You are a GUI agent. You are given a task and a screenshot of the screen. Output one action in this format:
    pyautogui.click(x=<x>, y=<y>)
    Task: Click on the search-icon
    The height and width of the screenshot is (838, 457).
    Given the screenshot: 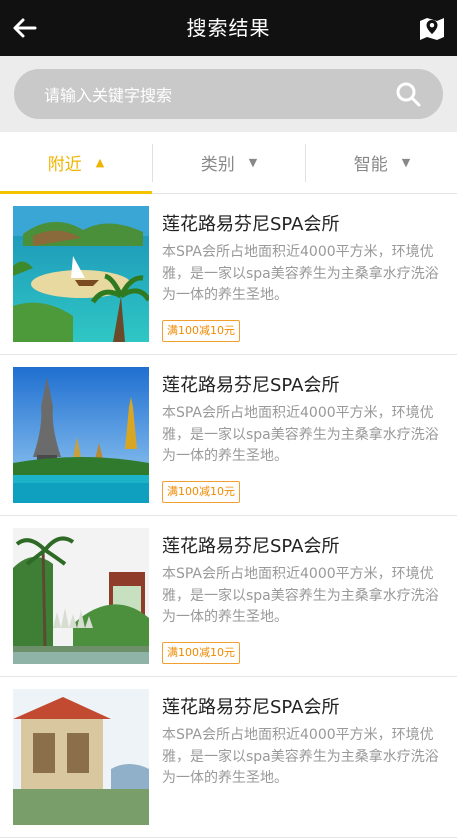 What is the action you would take?
    pyautogui.click(x=408, y=94)
    